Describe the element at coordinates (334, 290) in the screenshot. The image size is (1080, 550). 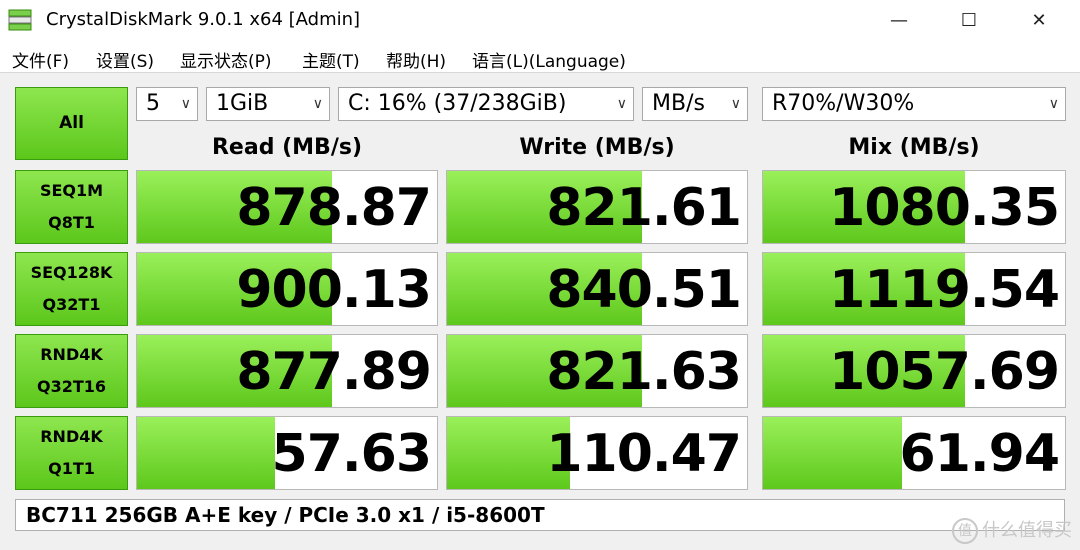
I see `read-value: 900.13` at that location.